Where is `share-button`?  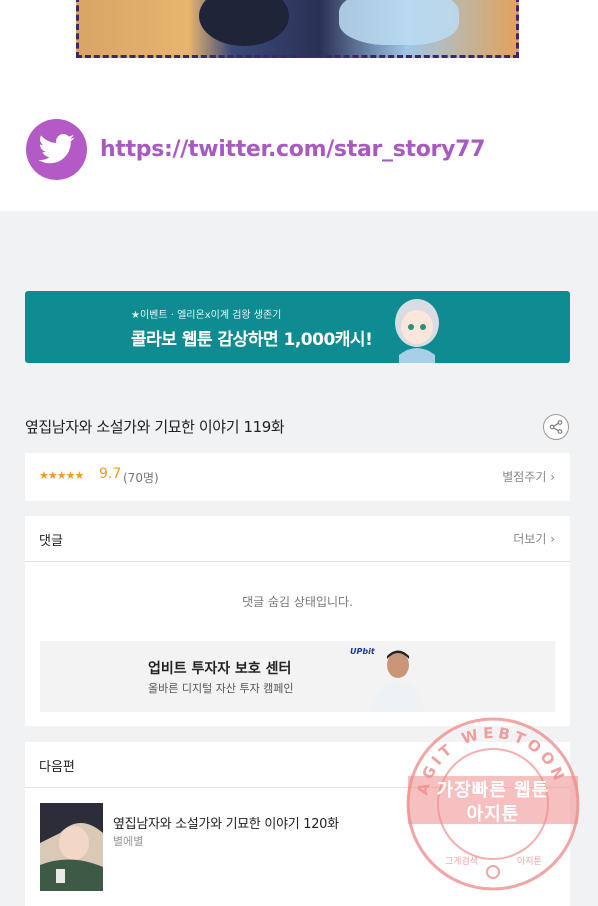 share-button is located at coordinates (556, 427).